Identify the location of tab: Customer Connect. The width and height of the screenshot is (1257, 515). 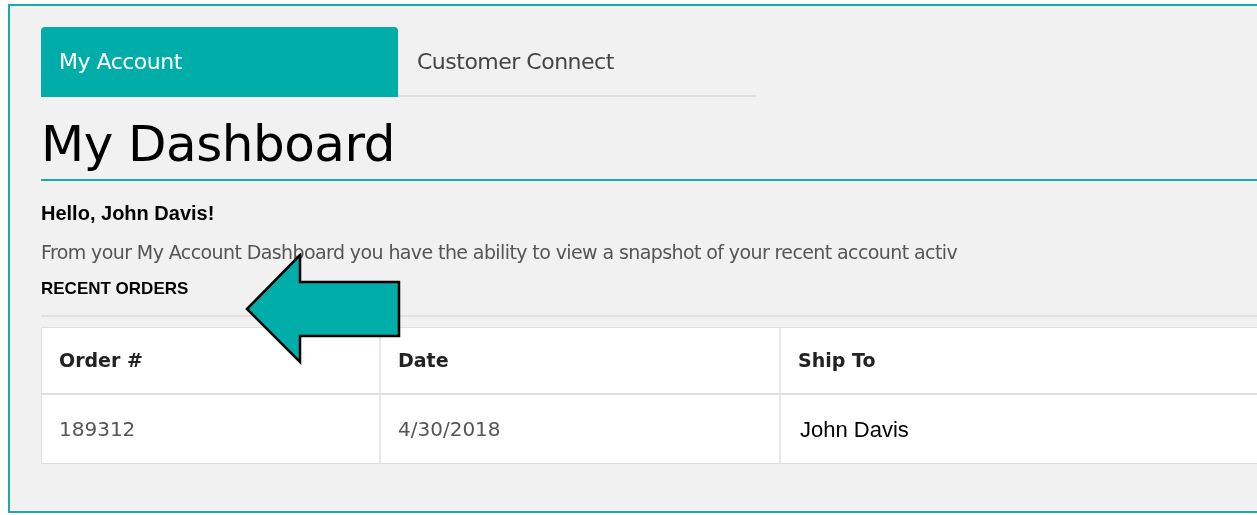
(577, 62).